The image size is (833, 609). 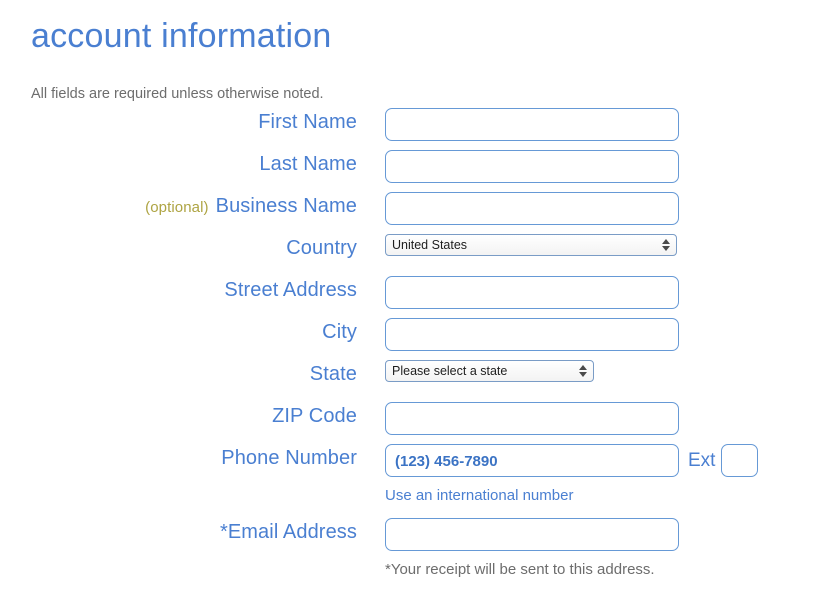 I want to click on label-first-name: First Name, so click(x=307, y=122).